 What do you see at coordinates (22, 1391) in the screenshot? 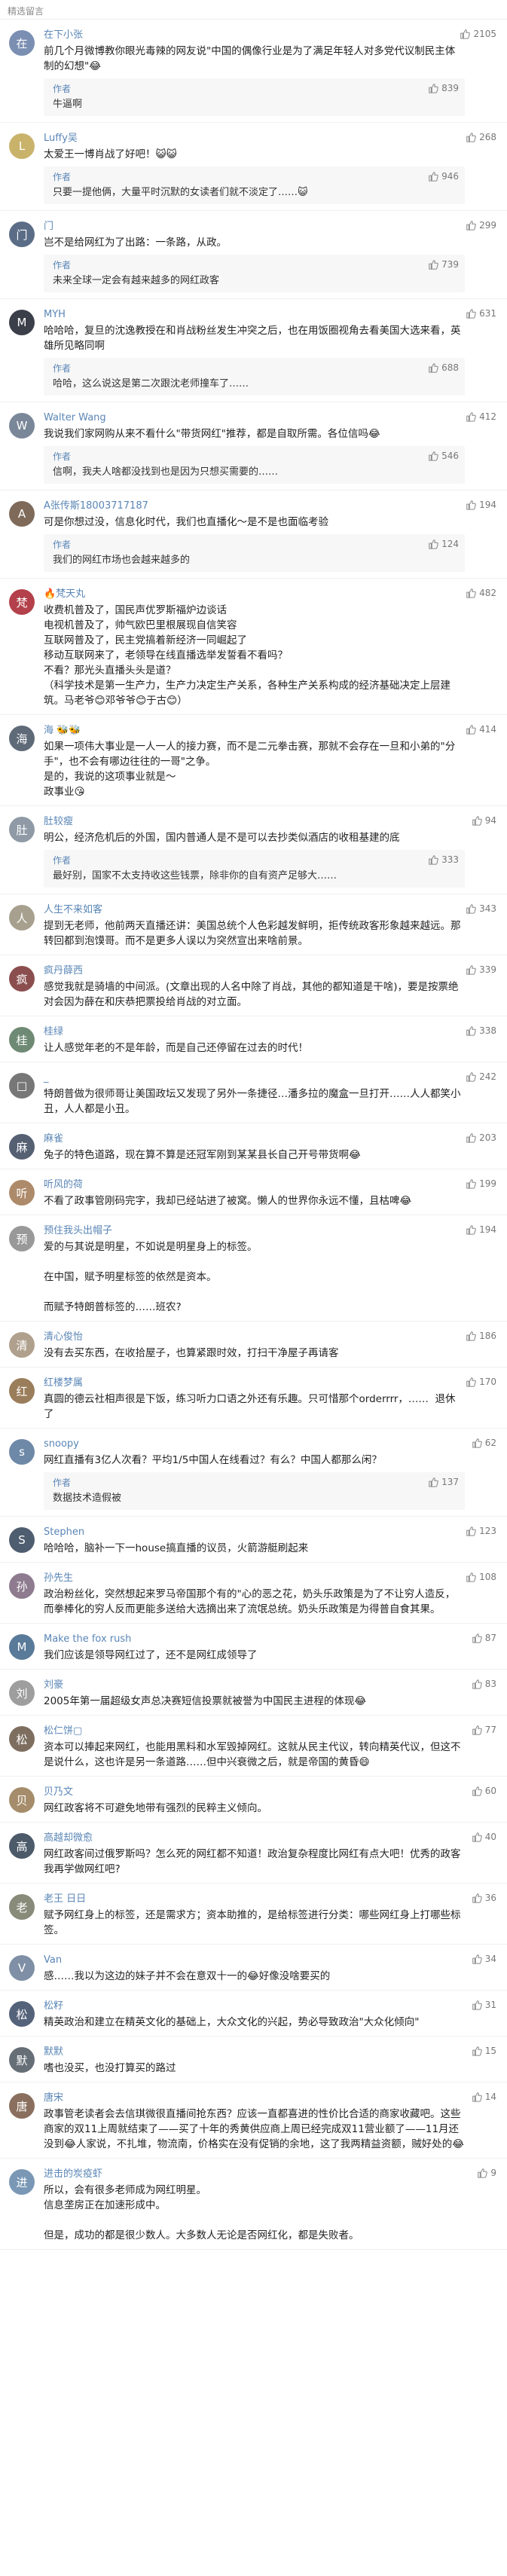
I see `avatar: 红` at bounding box center [22, 1391].